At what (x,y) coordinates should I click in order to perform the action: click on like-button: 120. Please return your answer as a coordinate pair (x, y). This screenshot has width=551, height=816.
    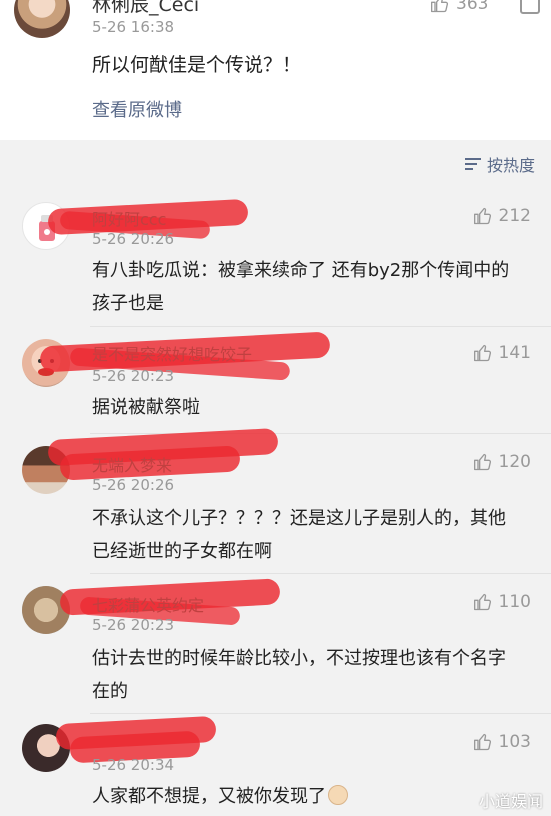
    Looking at the image, I should click on (502, 462).